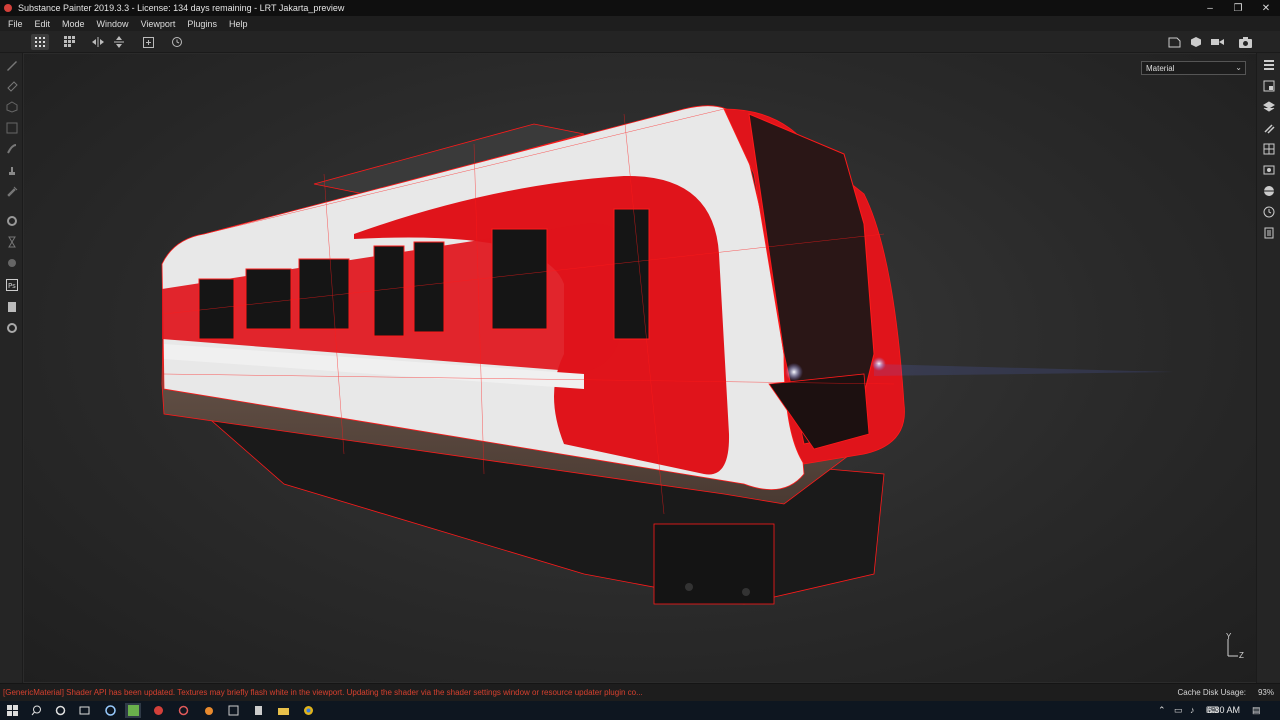 Image resolution: width=1280 pixels, height=720 pixels. I want to click on cortana-icon, so click(60, 710).